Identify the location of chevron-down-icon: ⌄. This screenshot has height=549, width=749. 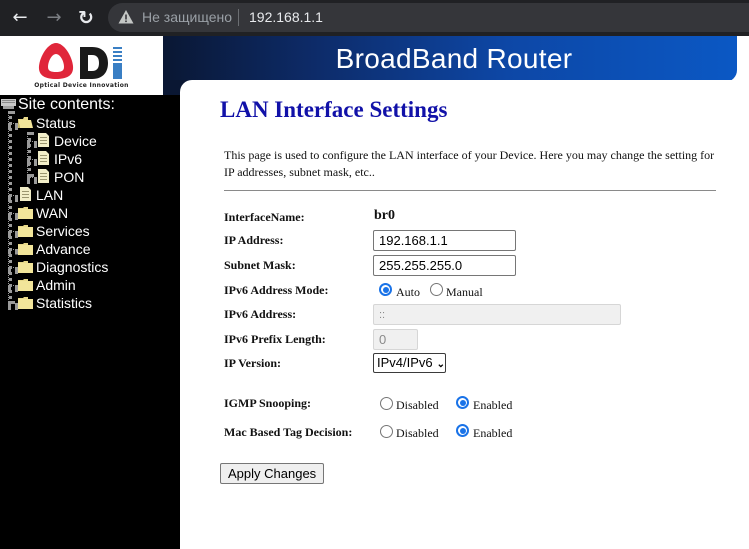
(441, 364).